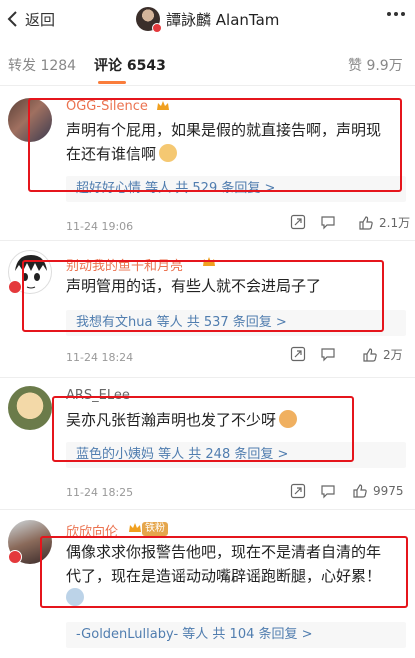 This screenshot has height=658, width=415. Describe the element at coordinates (100, 492) in the screenshot. I see `comment-time: 11-24 18:25` at that location.